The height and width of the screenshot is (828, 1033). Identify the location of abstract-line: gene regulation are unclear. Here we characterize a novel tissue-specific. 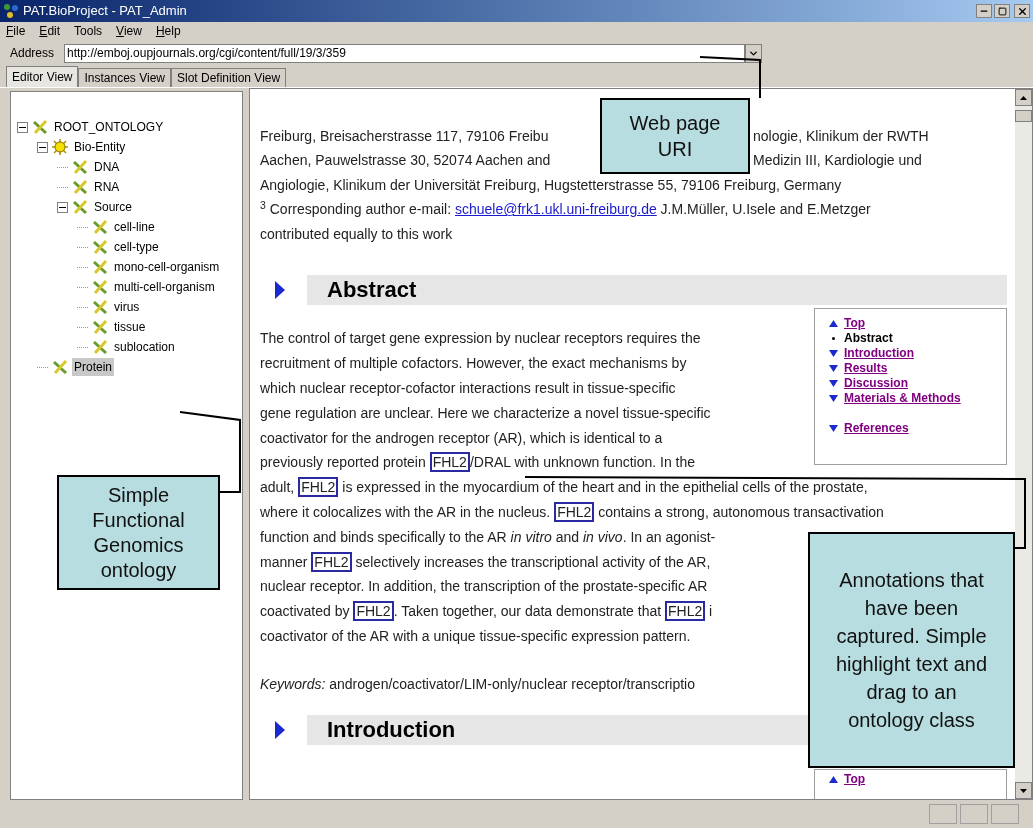
(485, 413).